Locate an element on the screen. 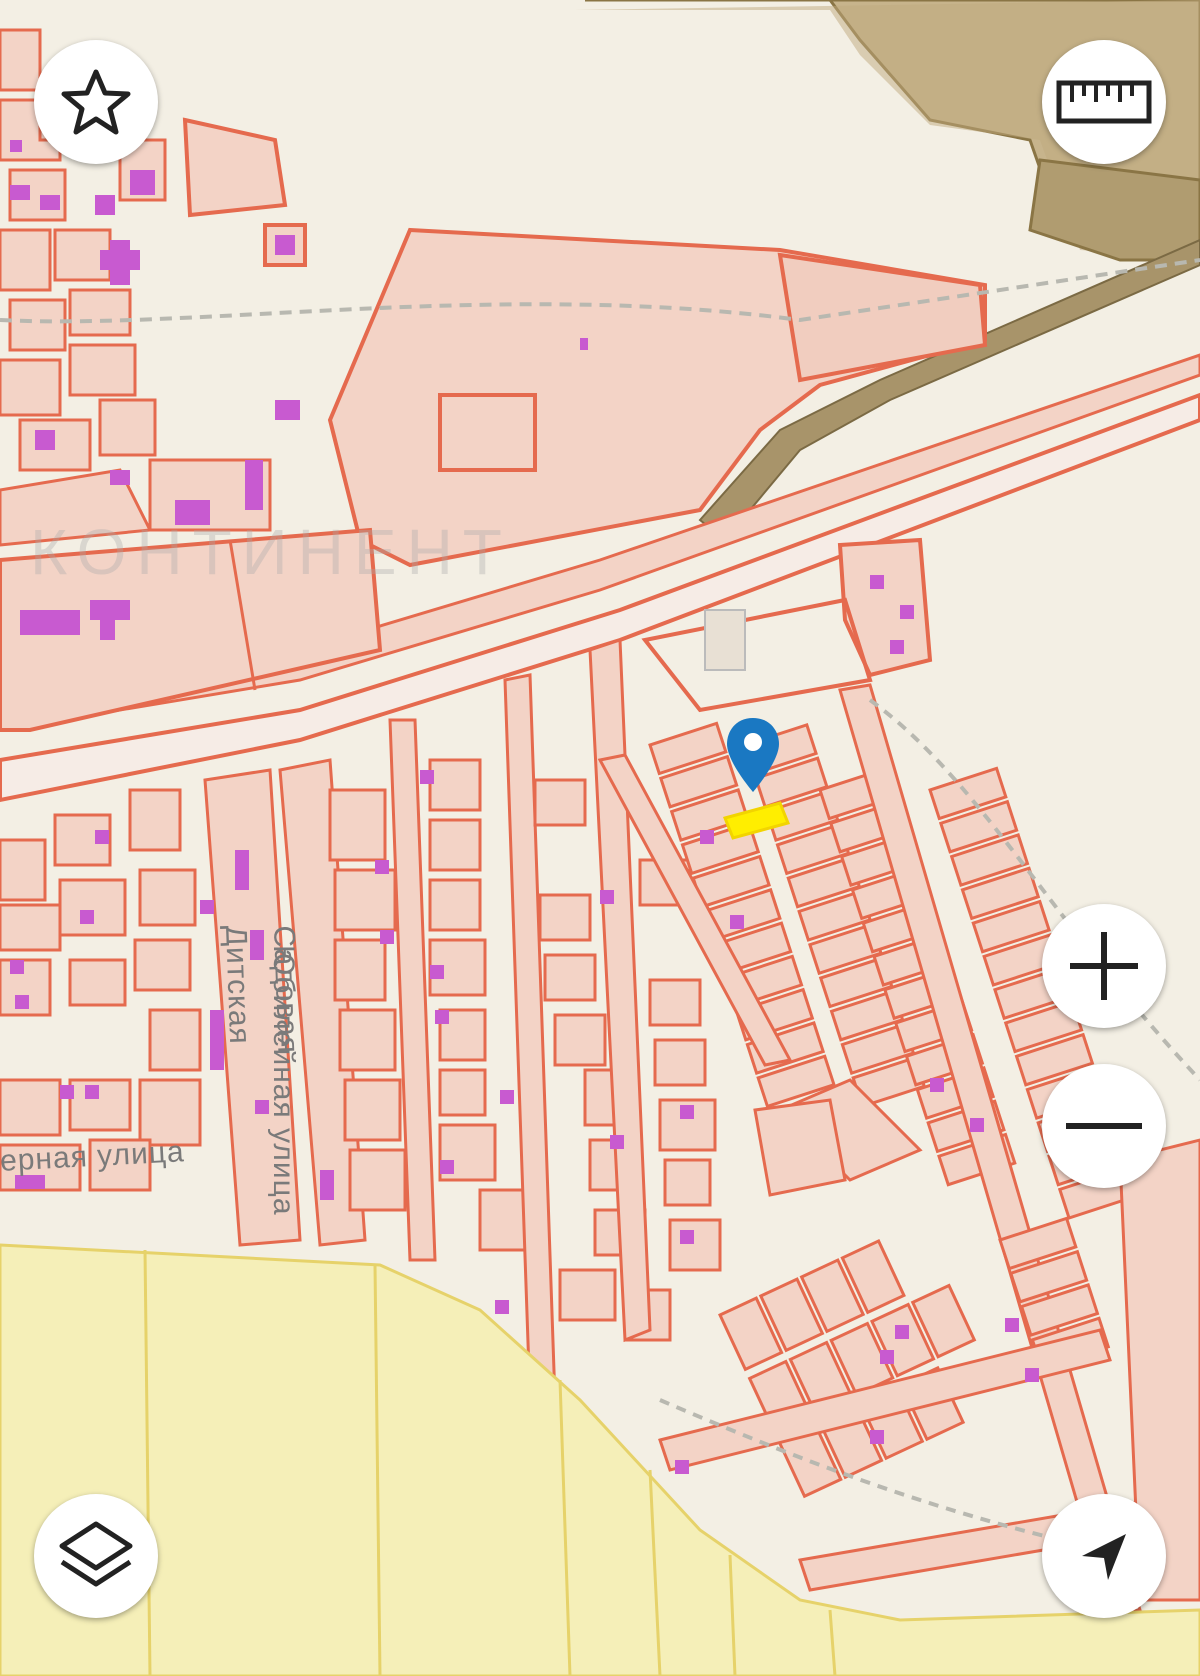 The height and width of the screenshot is (1676, 1200). ruler-icon is located at coordinates (1104, 102).